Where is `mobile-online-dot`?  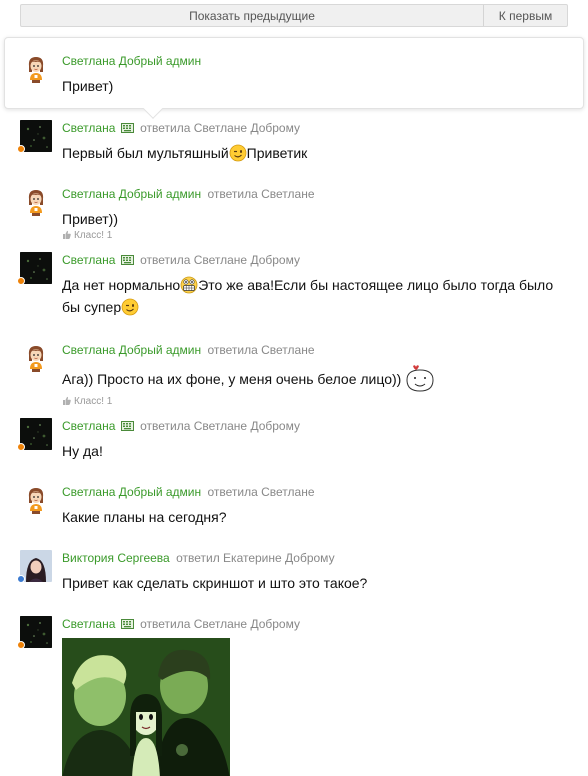 mobile-online-dot is located at coordinates (21, 579).